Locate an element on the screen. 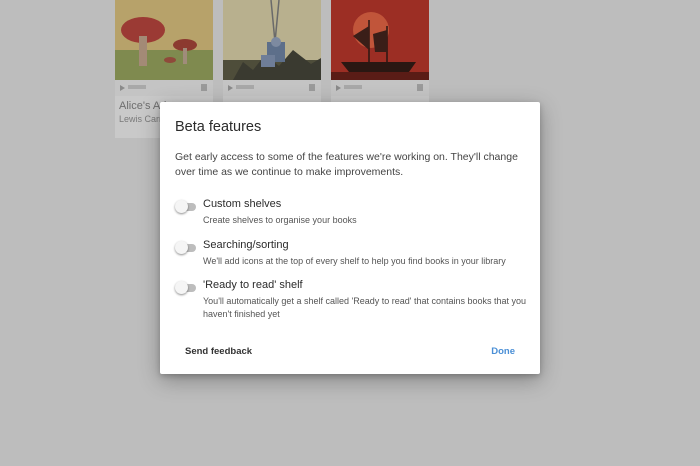 This screenshot has width=700, height=466. custom-shelves-toggle is located at coordinates (186, 207).